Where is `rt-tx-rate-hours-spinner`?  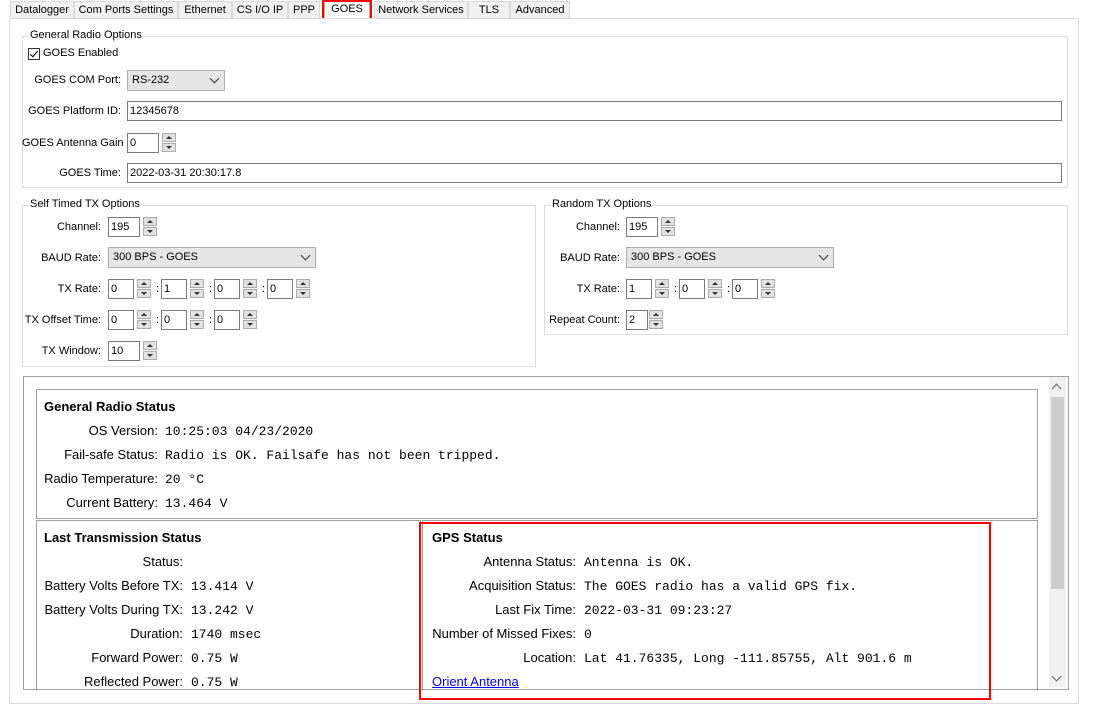 rt-tx-rate-hours-spinner is located at coordinates (662, 289).